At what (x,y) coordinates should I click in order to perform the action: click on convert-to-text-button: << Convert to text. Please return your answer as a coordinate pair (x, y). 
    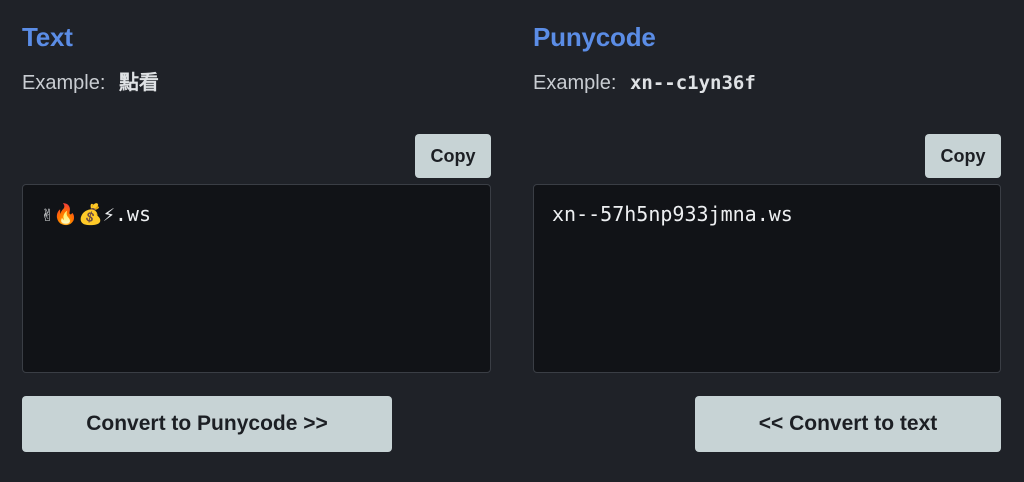
    Looking at the image, I should click on (848, 424).